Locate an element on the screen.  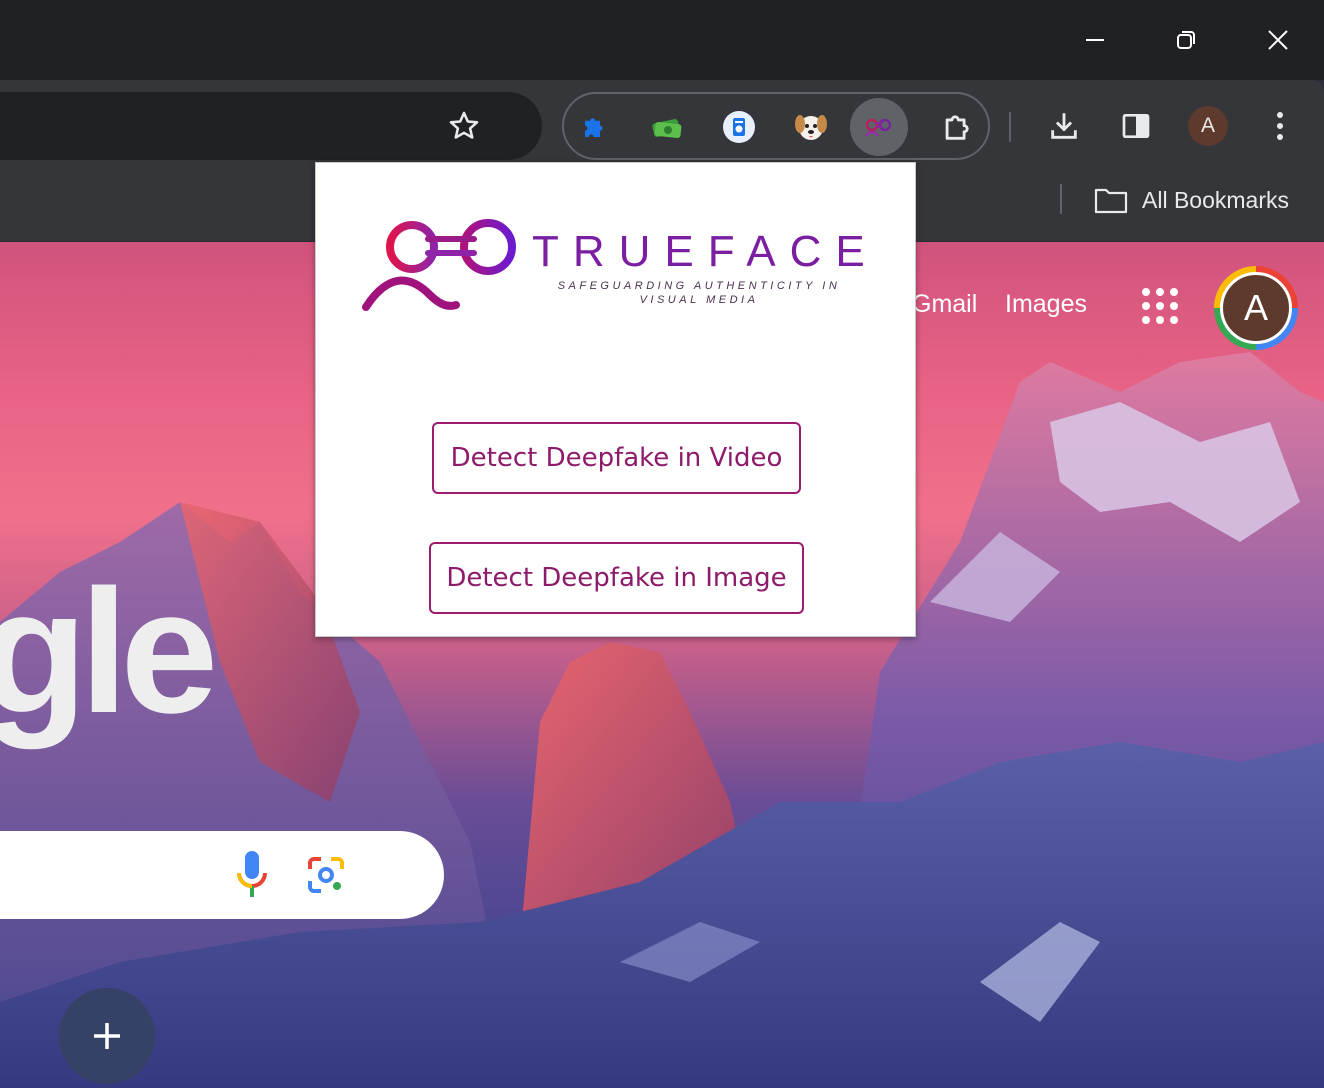
tagline-line-2: VISUAL MEDIA is located at coordinates (699, 300).